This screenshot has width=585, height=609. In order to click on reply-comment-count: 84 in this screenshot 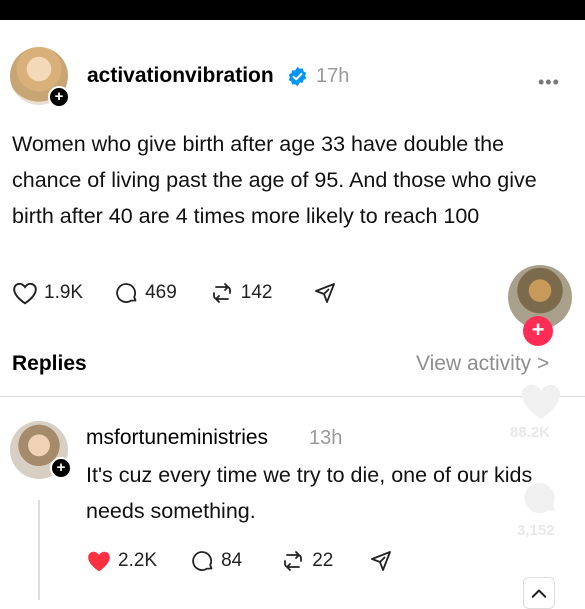, I will do `click(232, 560)`.